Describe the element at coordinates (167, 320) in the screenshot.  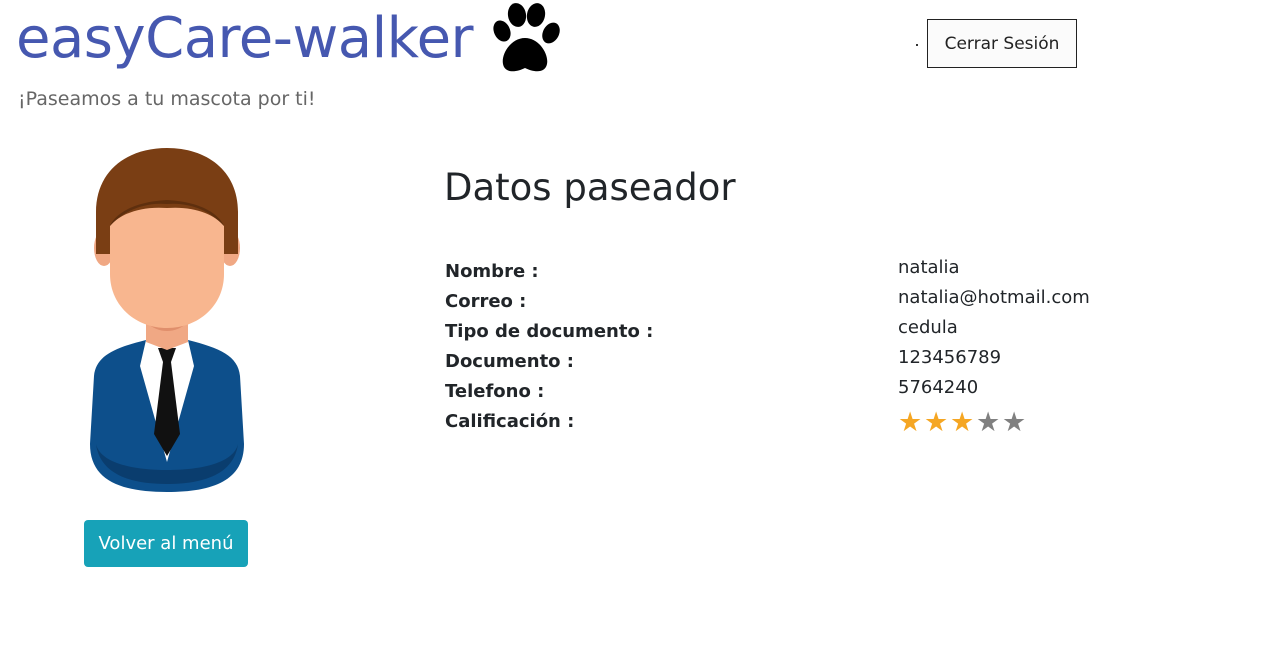
I see `walker-avatar` at that location.